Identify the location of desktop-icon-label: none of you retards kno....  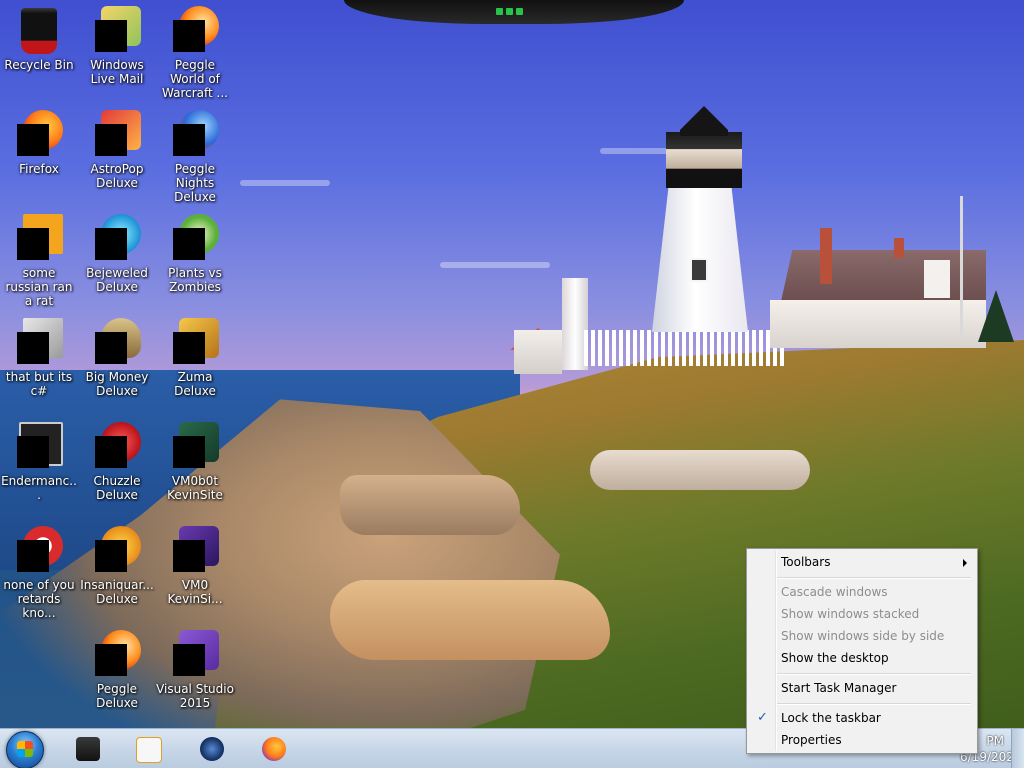
(39, 599).